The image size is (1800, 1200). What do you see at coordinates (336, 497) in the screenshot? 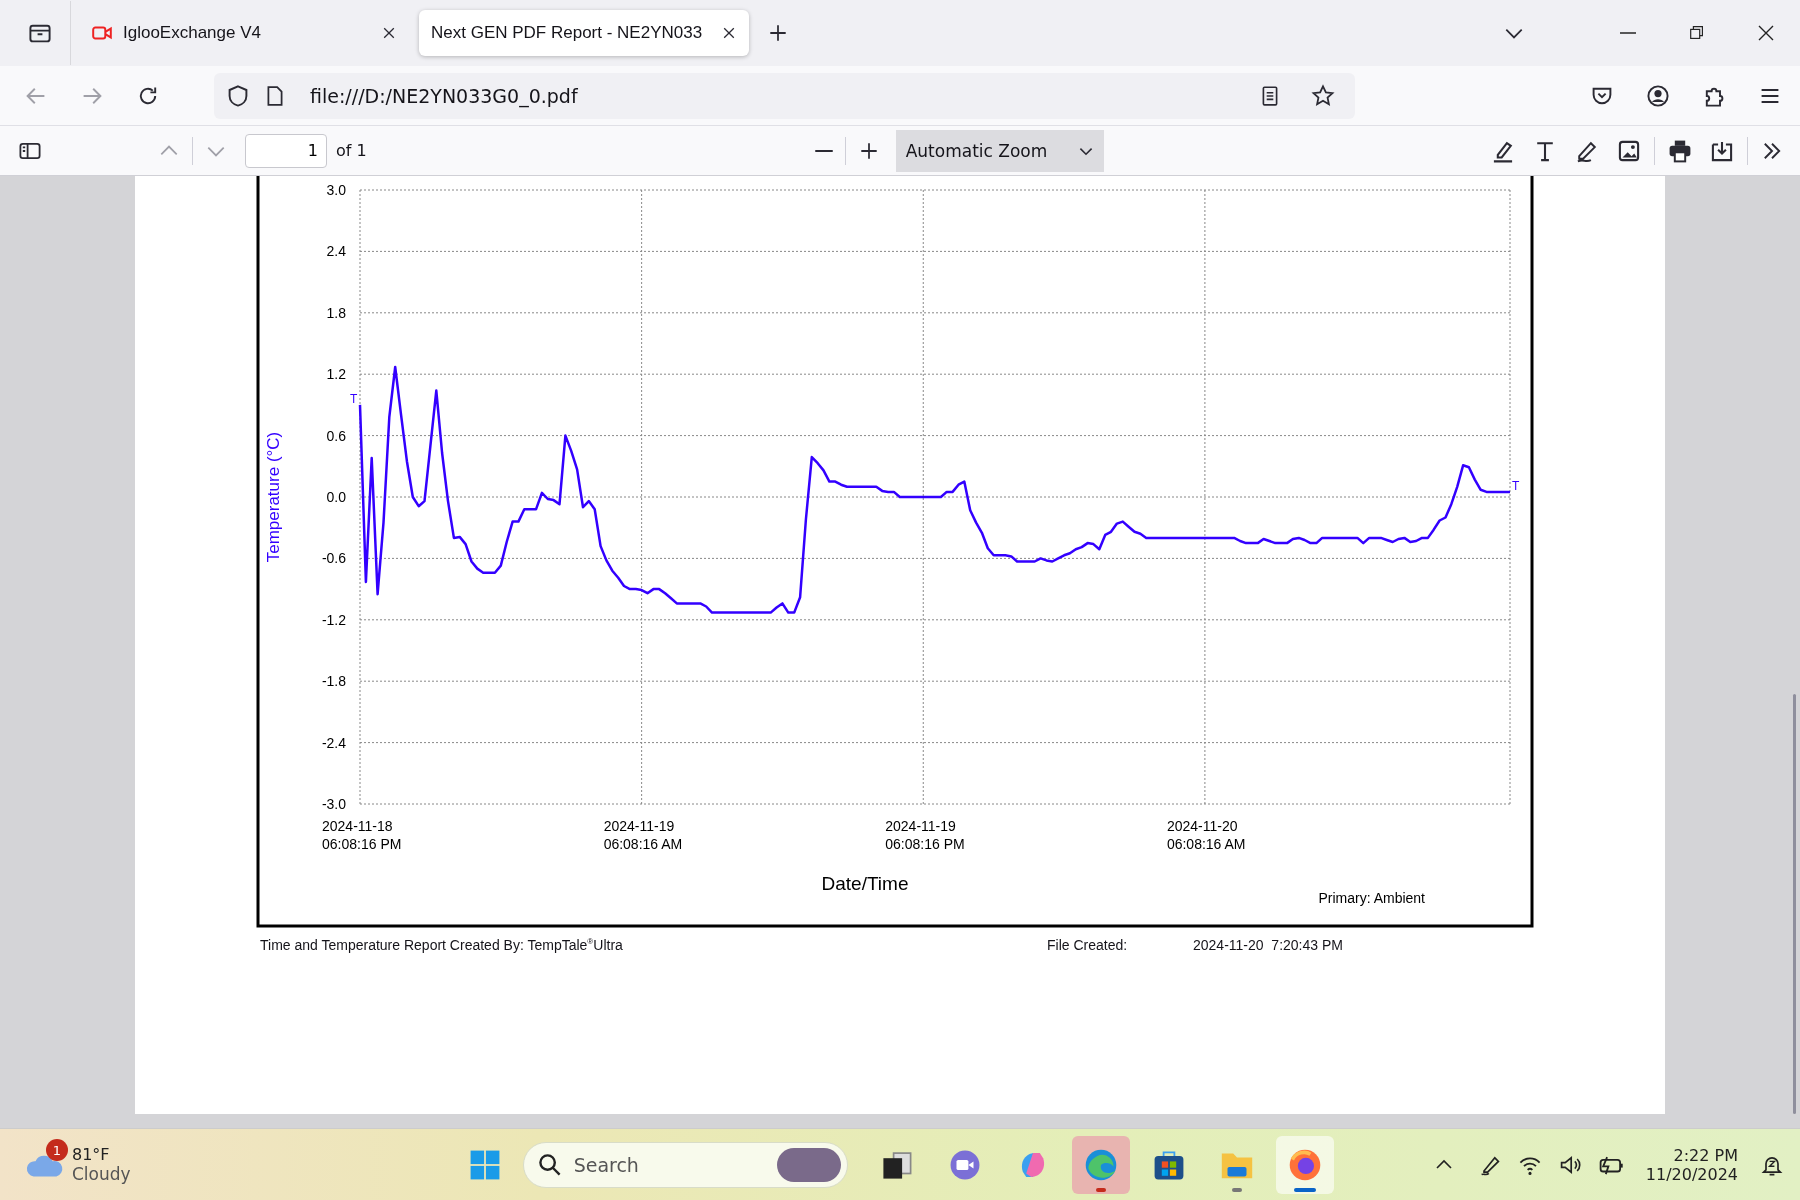
I see `axis-tick-label: 0.0` at bounding box center [336, 497].